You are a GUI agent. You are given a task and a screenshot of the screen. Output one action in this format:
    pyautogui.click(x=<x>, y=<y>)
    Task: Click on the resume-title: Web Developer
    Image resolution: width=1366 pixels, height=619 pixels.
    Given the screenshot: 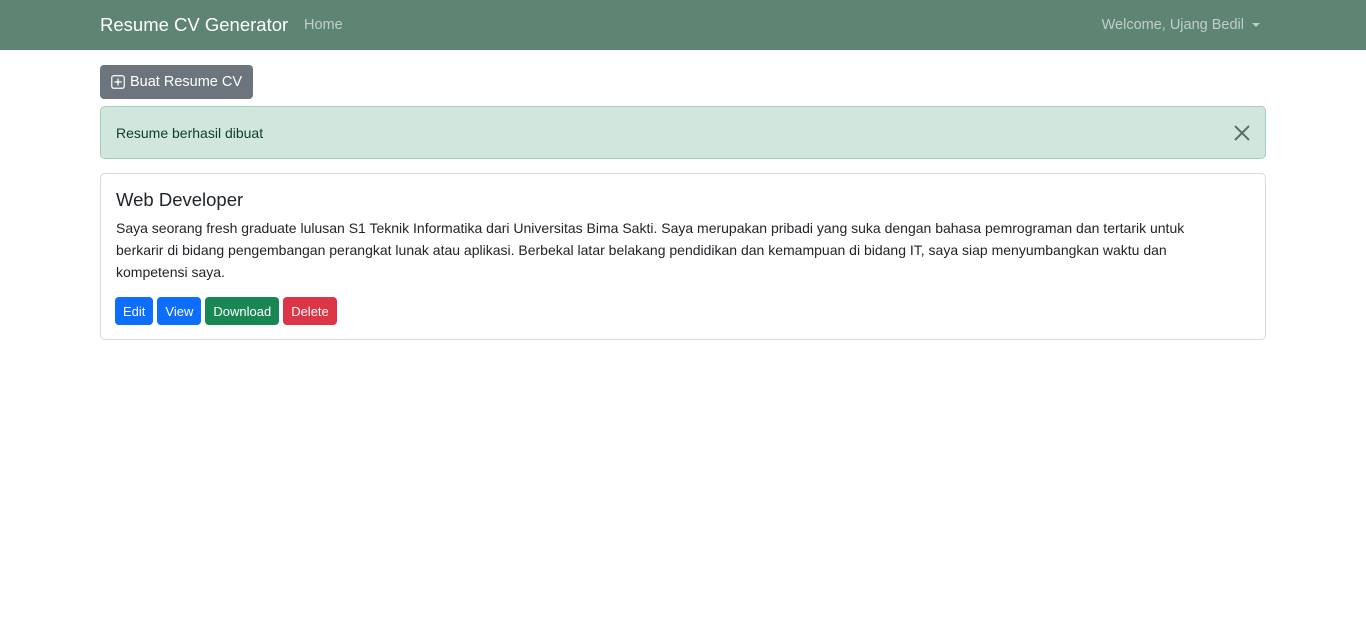 What is the action you would take?
    pyautogui.click(x=180, y=199)
    